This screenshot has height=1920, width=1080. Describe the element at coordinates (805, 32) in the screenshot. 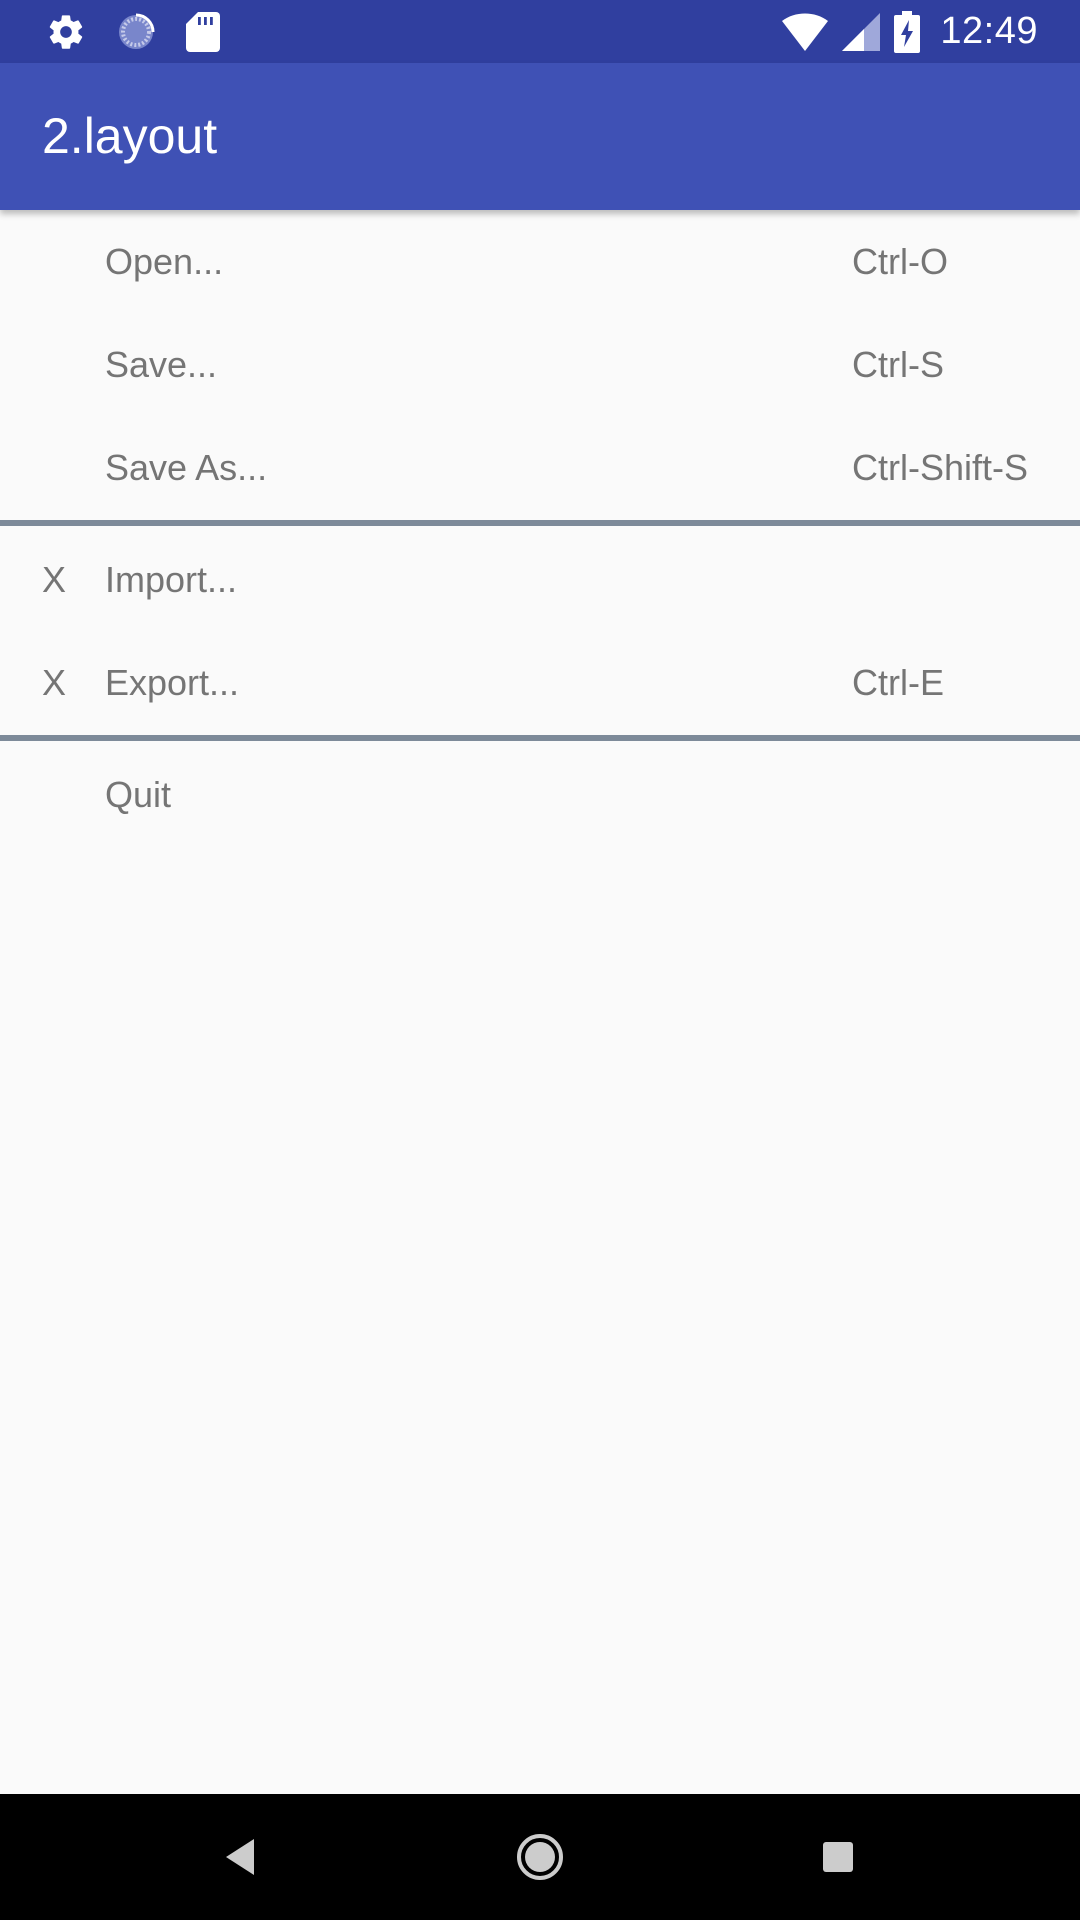

I see `wifi-icon` at that location.